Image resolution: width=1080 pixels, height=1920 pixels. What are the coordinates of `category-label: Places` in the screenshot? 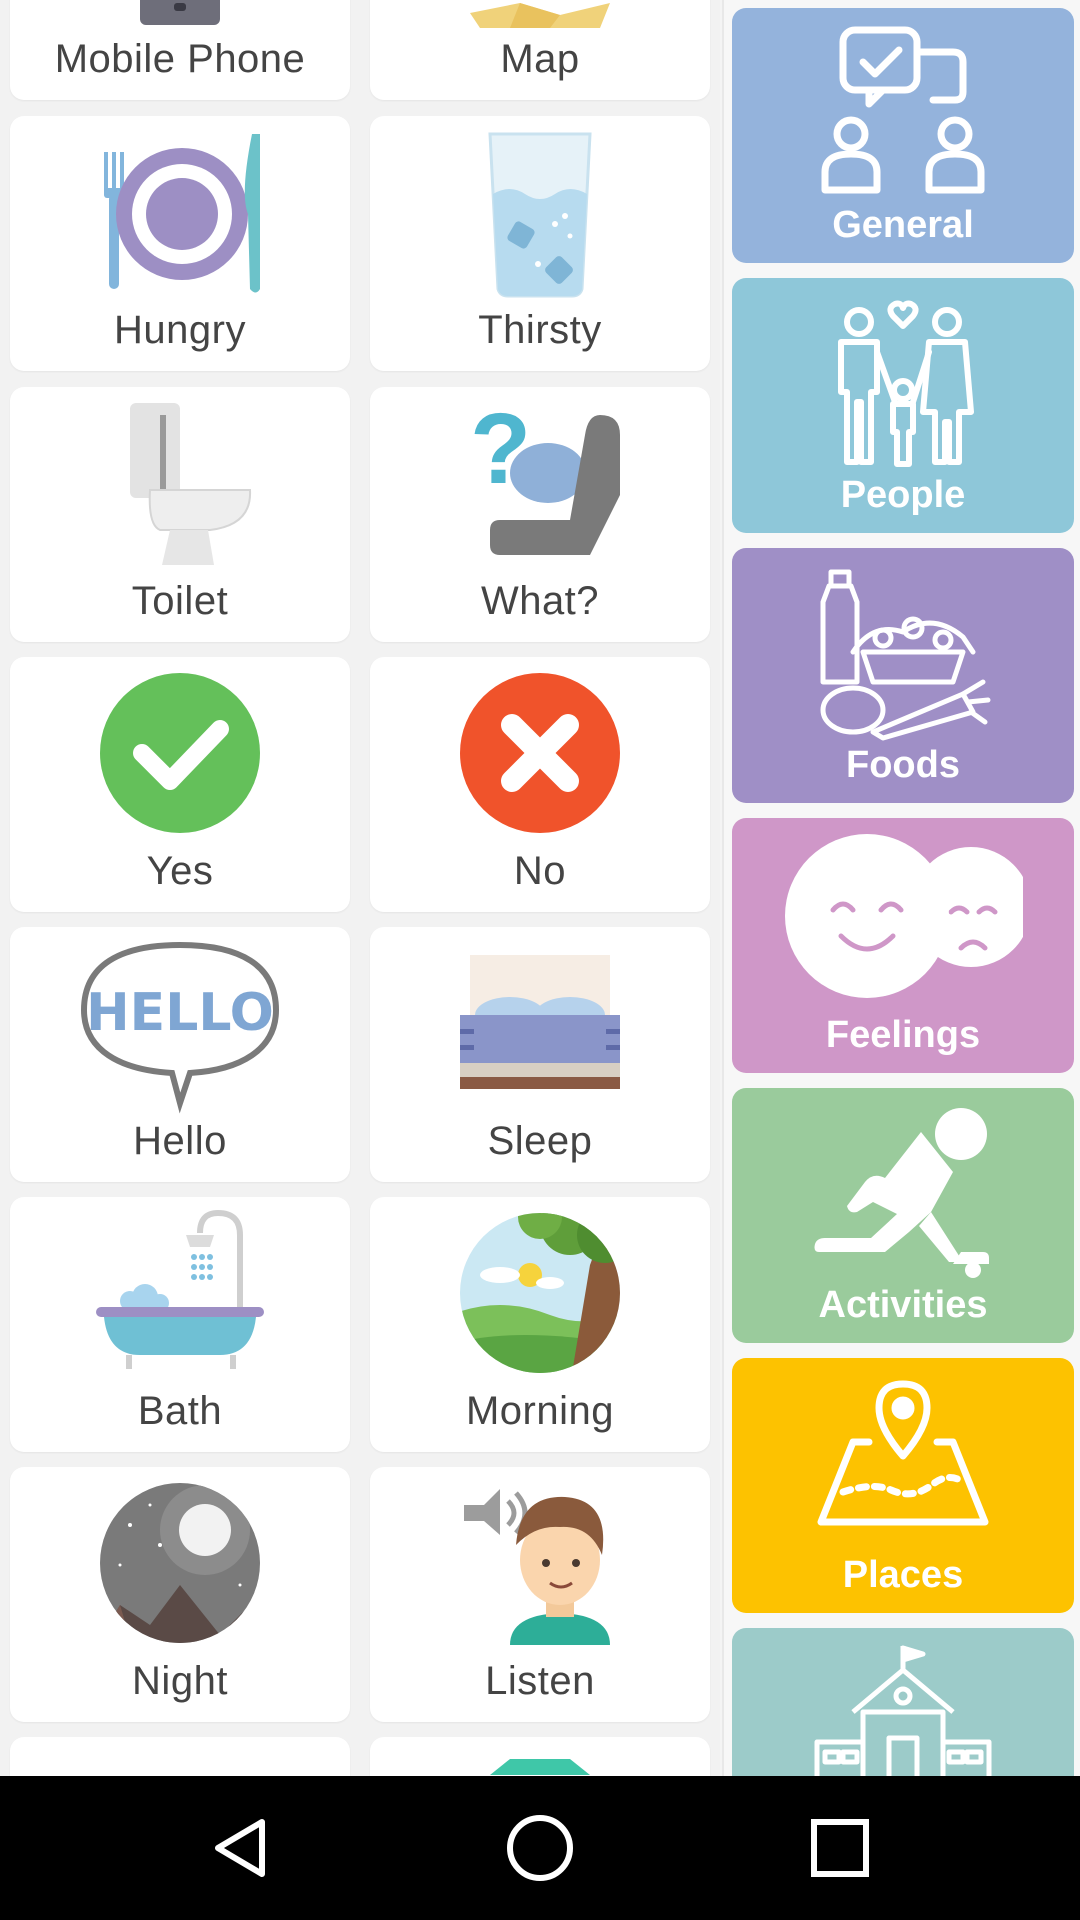 It's located at (903, 1575).